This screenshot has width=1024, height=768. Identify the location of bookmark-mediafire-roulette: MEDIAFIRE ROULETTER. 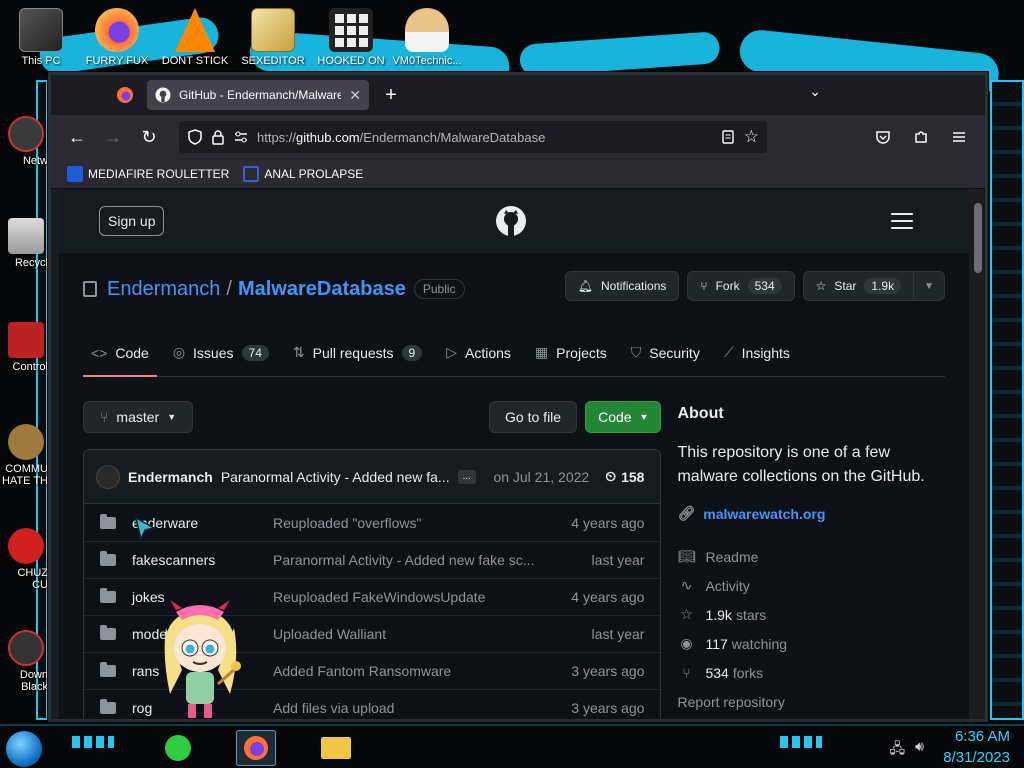
(148, 173).